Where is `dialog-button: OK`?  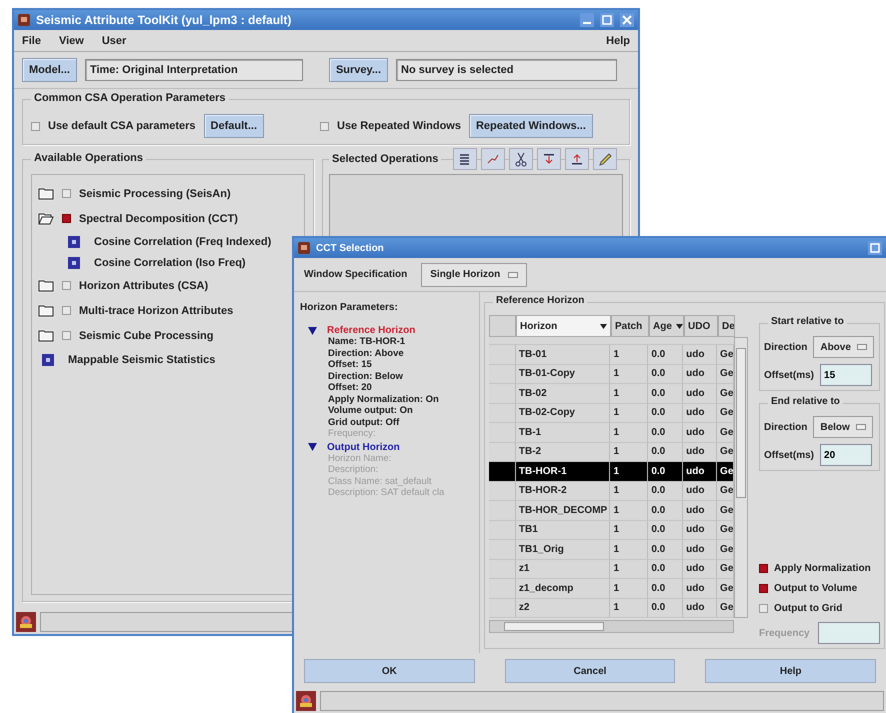
dialog-button: OK is located at coordinates (389, 671).